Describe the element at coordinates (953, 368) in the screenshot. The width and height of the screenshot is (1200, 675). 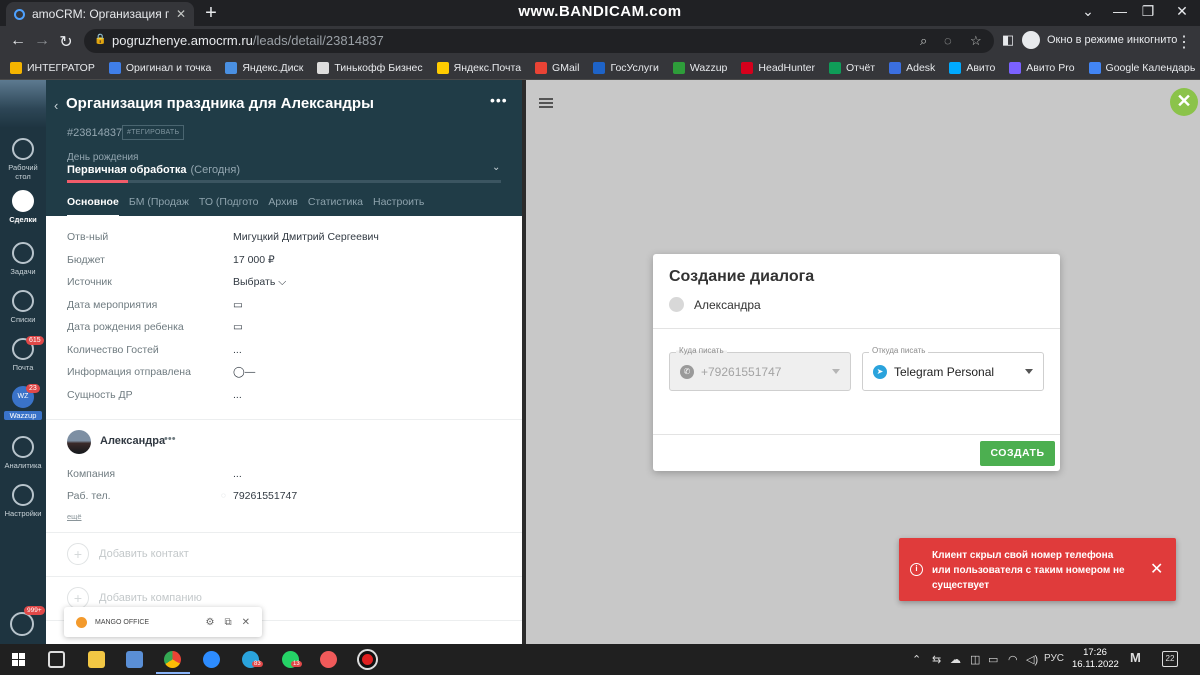
I see `from-select: Откуда писать ➤ Telegram Personal` at that location.